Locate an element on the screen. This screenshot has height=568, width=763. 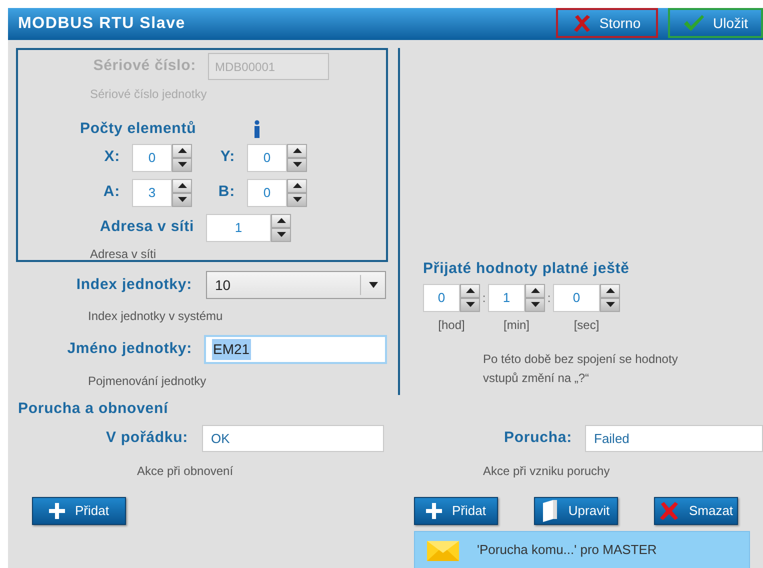
edit-button: Upravit is located at coordinates (576, 510).